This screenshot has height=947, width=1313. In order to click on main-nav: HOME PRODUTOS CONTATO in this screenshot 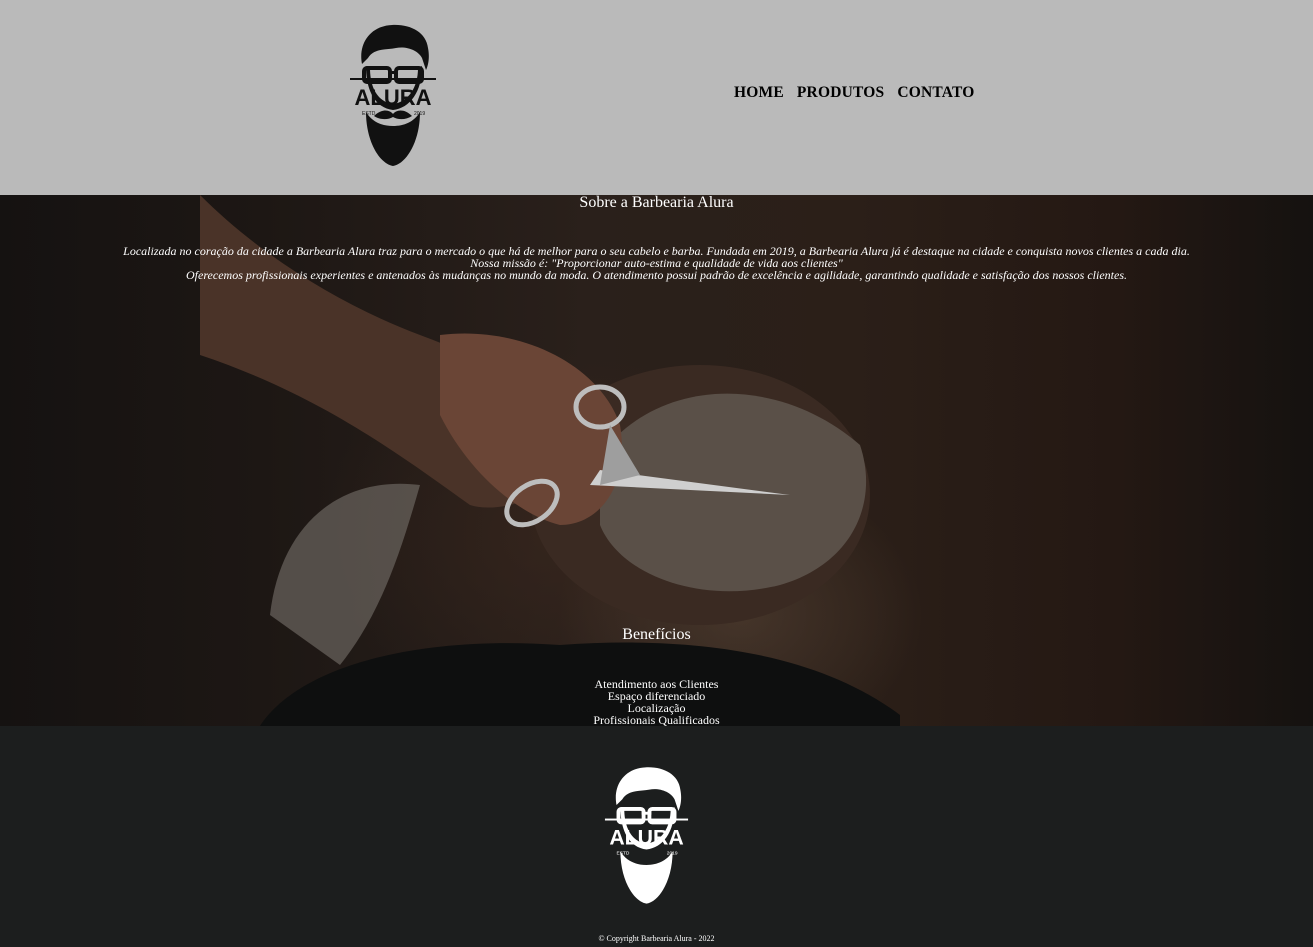, I will do `click(854, 93)`.